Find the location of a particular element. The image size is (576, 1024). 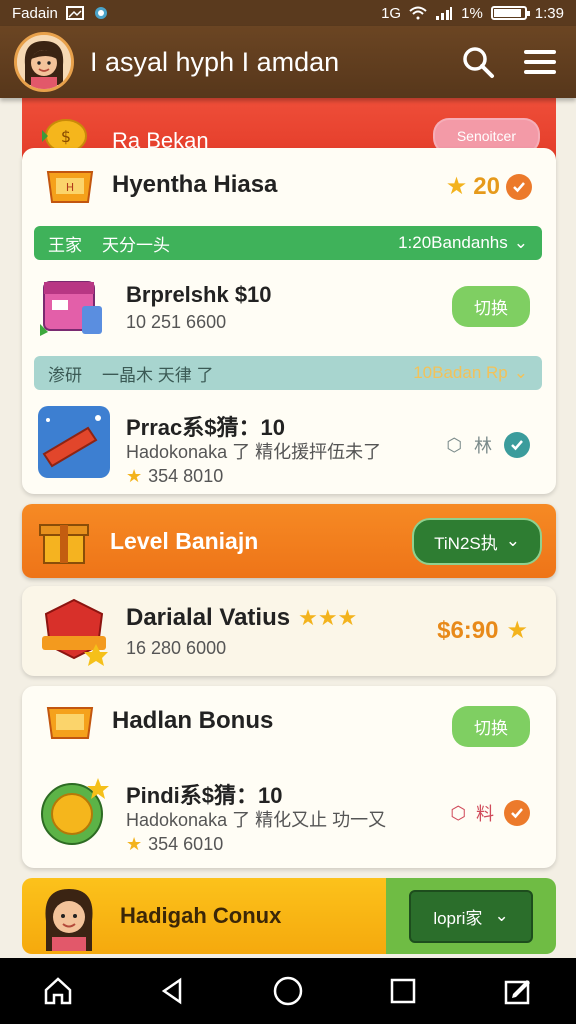

reward-strip-1: 王家 天分一头 1:20Bandanhs ⌄ is located at coordinates (288, 243).